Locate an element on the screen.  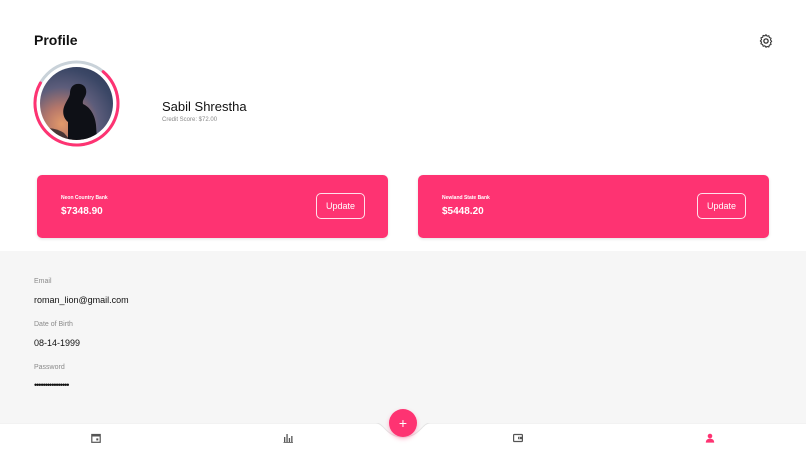
email-label: Email is located at coordinates (43, 281).